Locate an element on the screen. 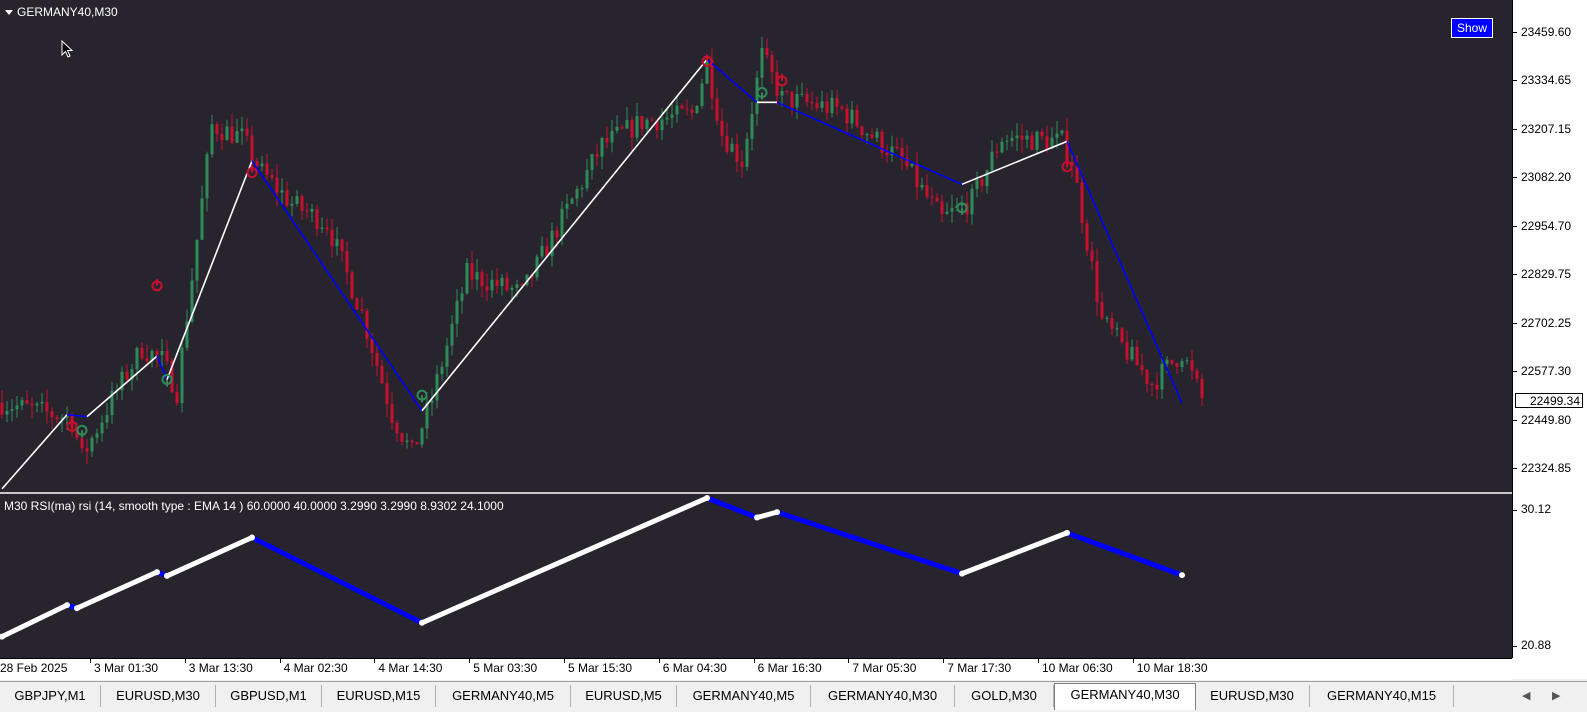 The height and width of the screenshot is (712, 1587). tab: GERMANY40,M15 is located at coordinates (1382, 696).